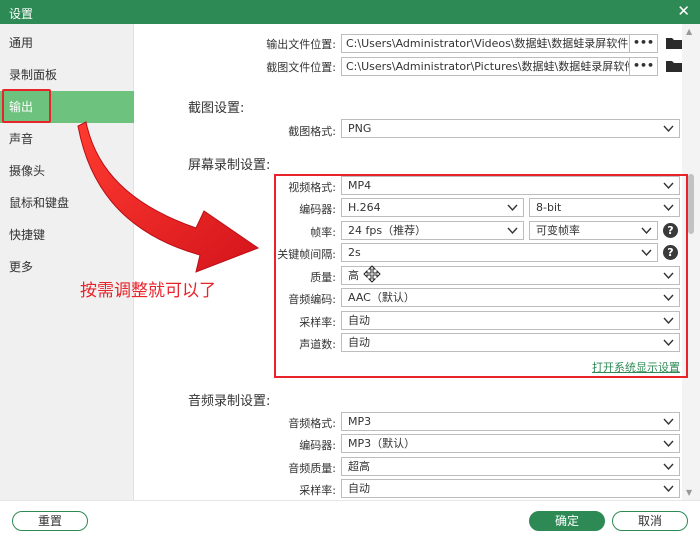  What do you see at coordinates (67, 235) in the screenshot?
I see `sidebar-item-hotkeys: 快捷键` at bounding box center [67, 235].